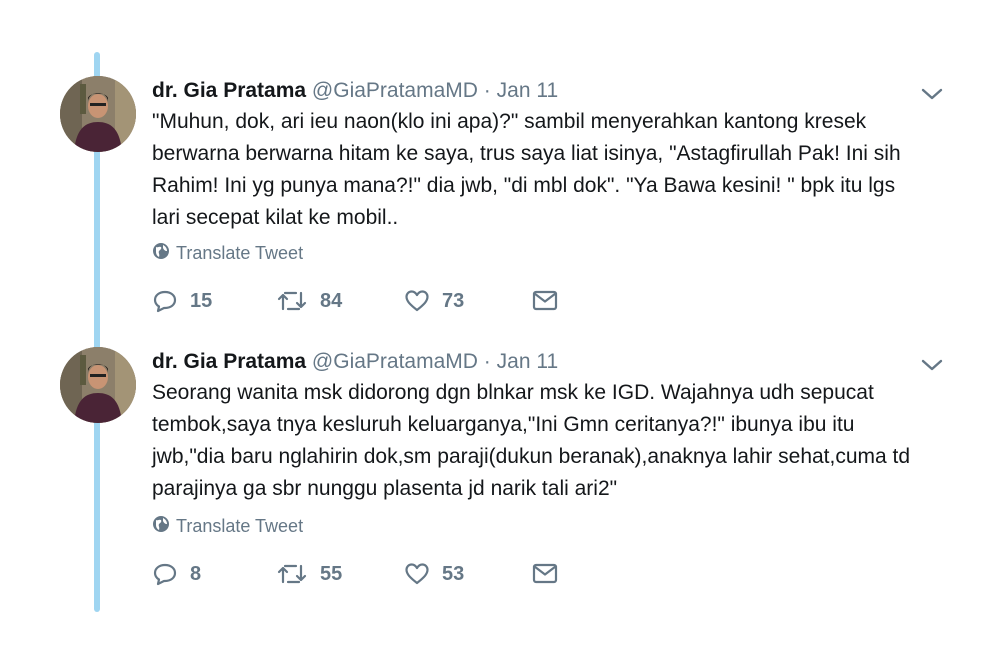 This screenshot has width=1000, height=667. Describe the element at coordinates (201, 300) in the screenshot. I see `reply-count: 15` at that location.